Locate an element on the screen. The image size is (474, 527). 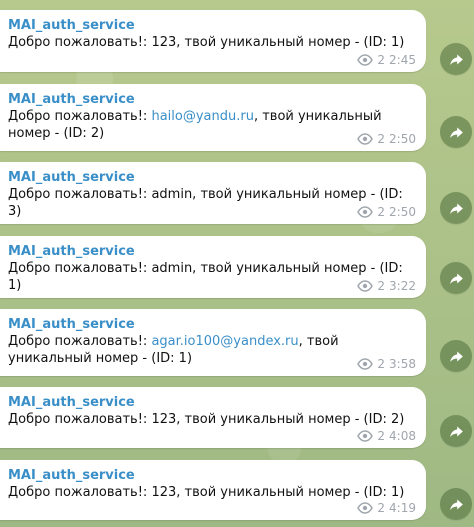
message-time: 4:08 is located at coordinates (402, 436).